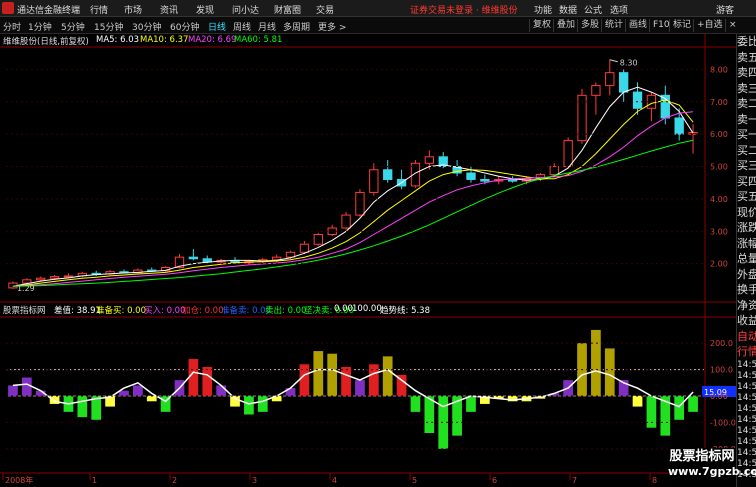 The image size is (756, 487). I want to click on price-tick-label: 4.00, so click(719, 199).